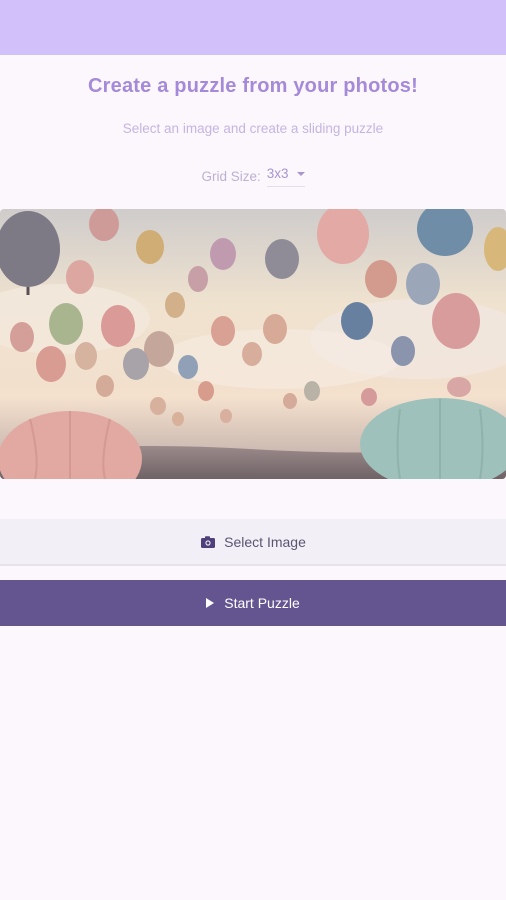 Image resolution: width=506 pixels, height=900 pixels. I want to click on grid-size-dropdown: 3x3, so click(285, 176).